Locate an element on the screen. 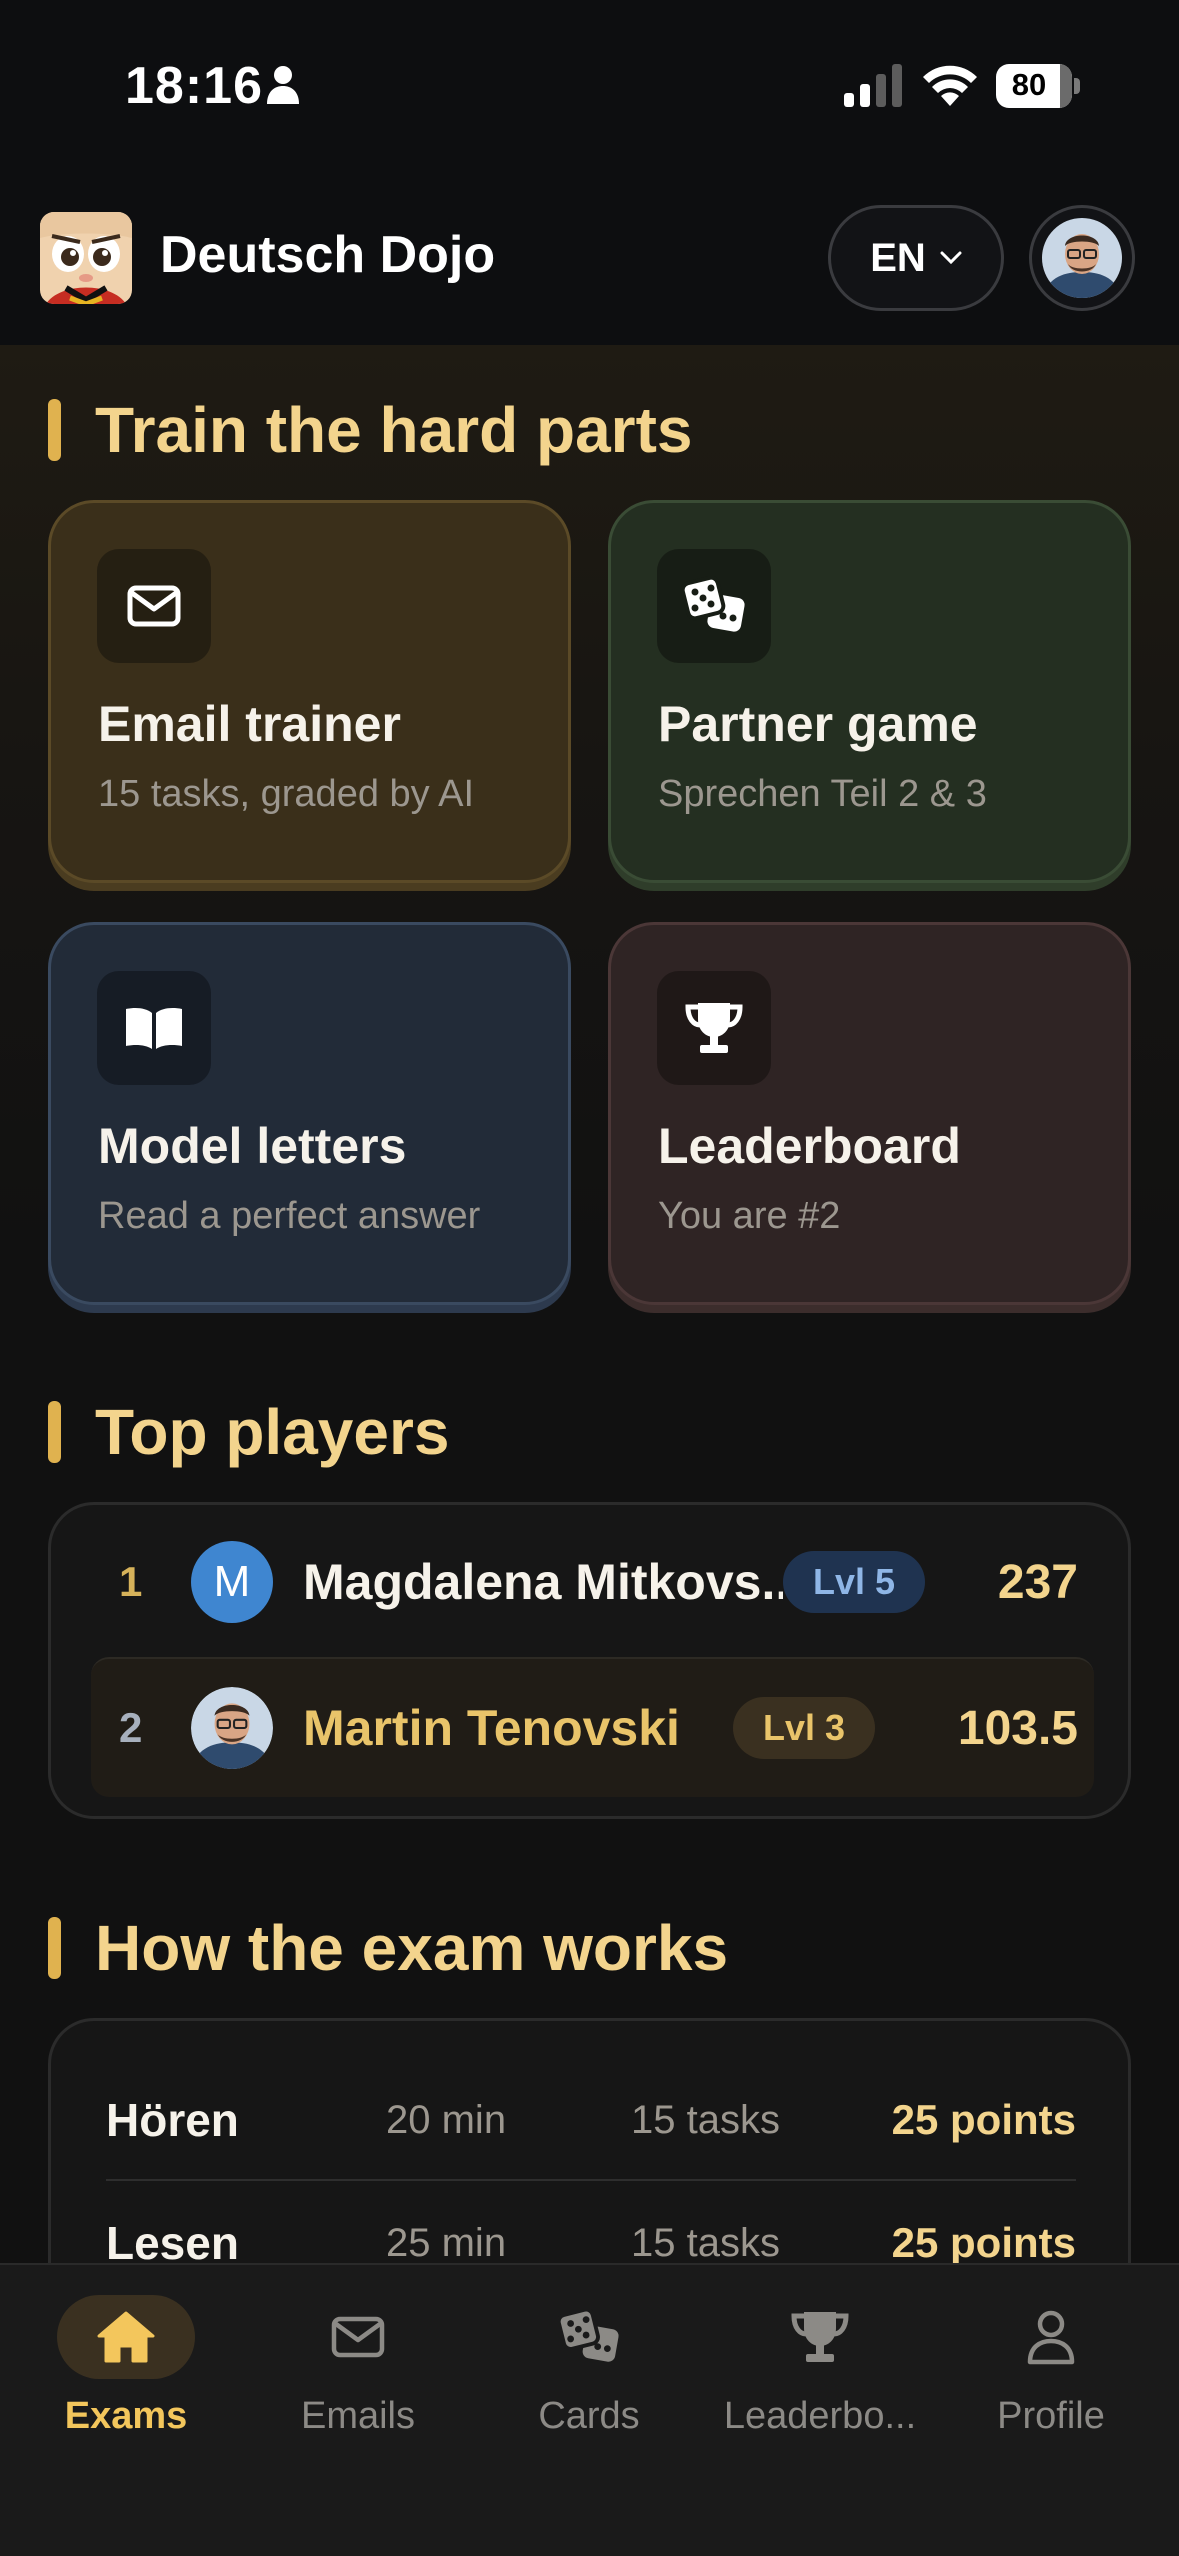 Image resolution: width=1179 pixels, height=2556 pixels. user-avatar is located at coordinates (1082, 258).